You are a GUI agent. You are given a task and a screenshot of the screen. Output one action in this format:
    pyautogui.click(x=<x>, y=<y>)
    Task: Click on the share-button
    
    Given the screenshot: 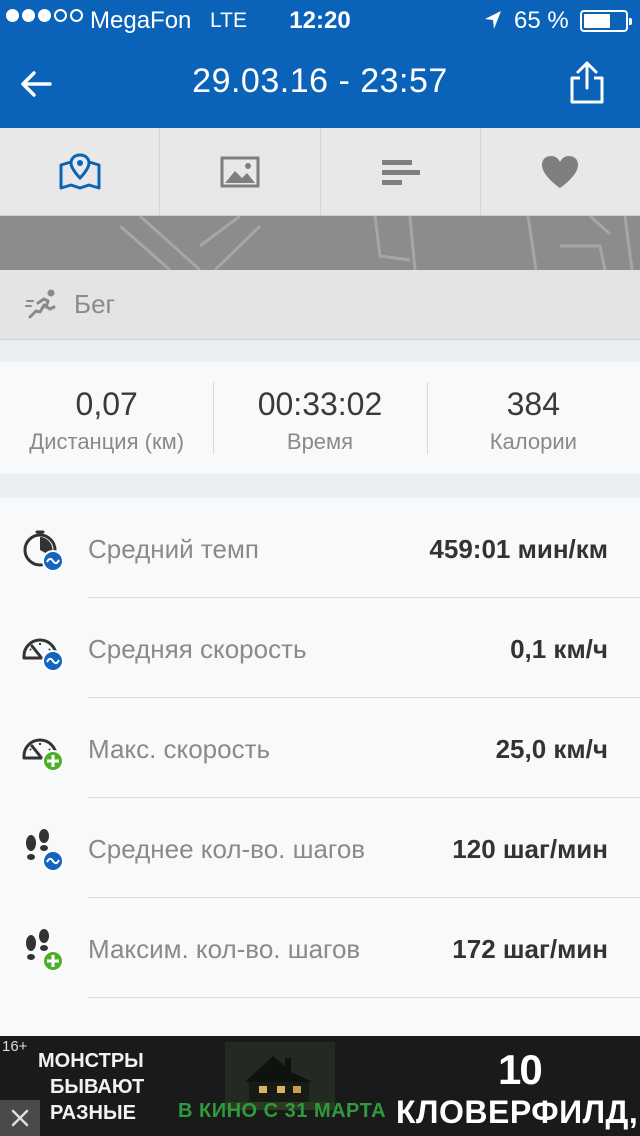 What is the action you would take?
    pyautogui.click(x=587, y=83)
    